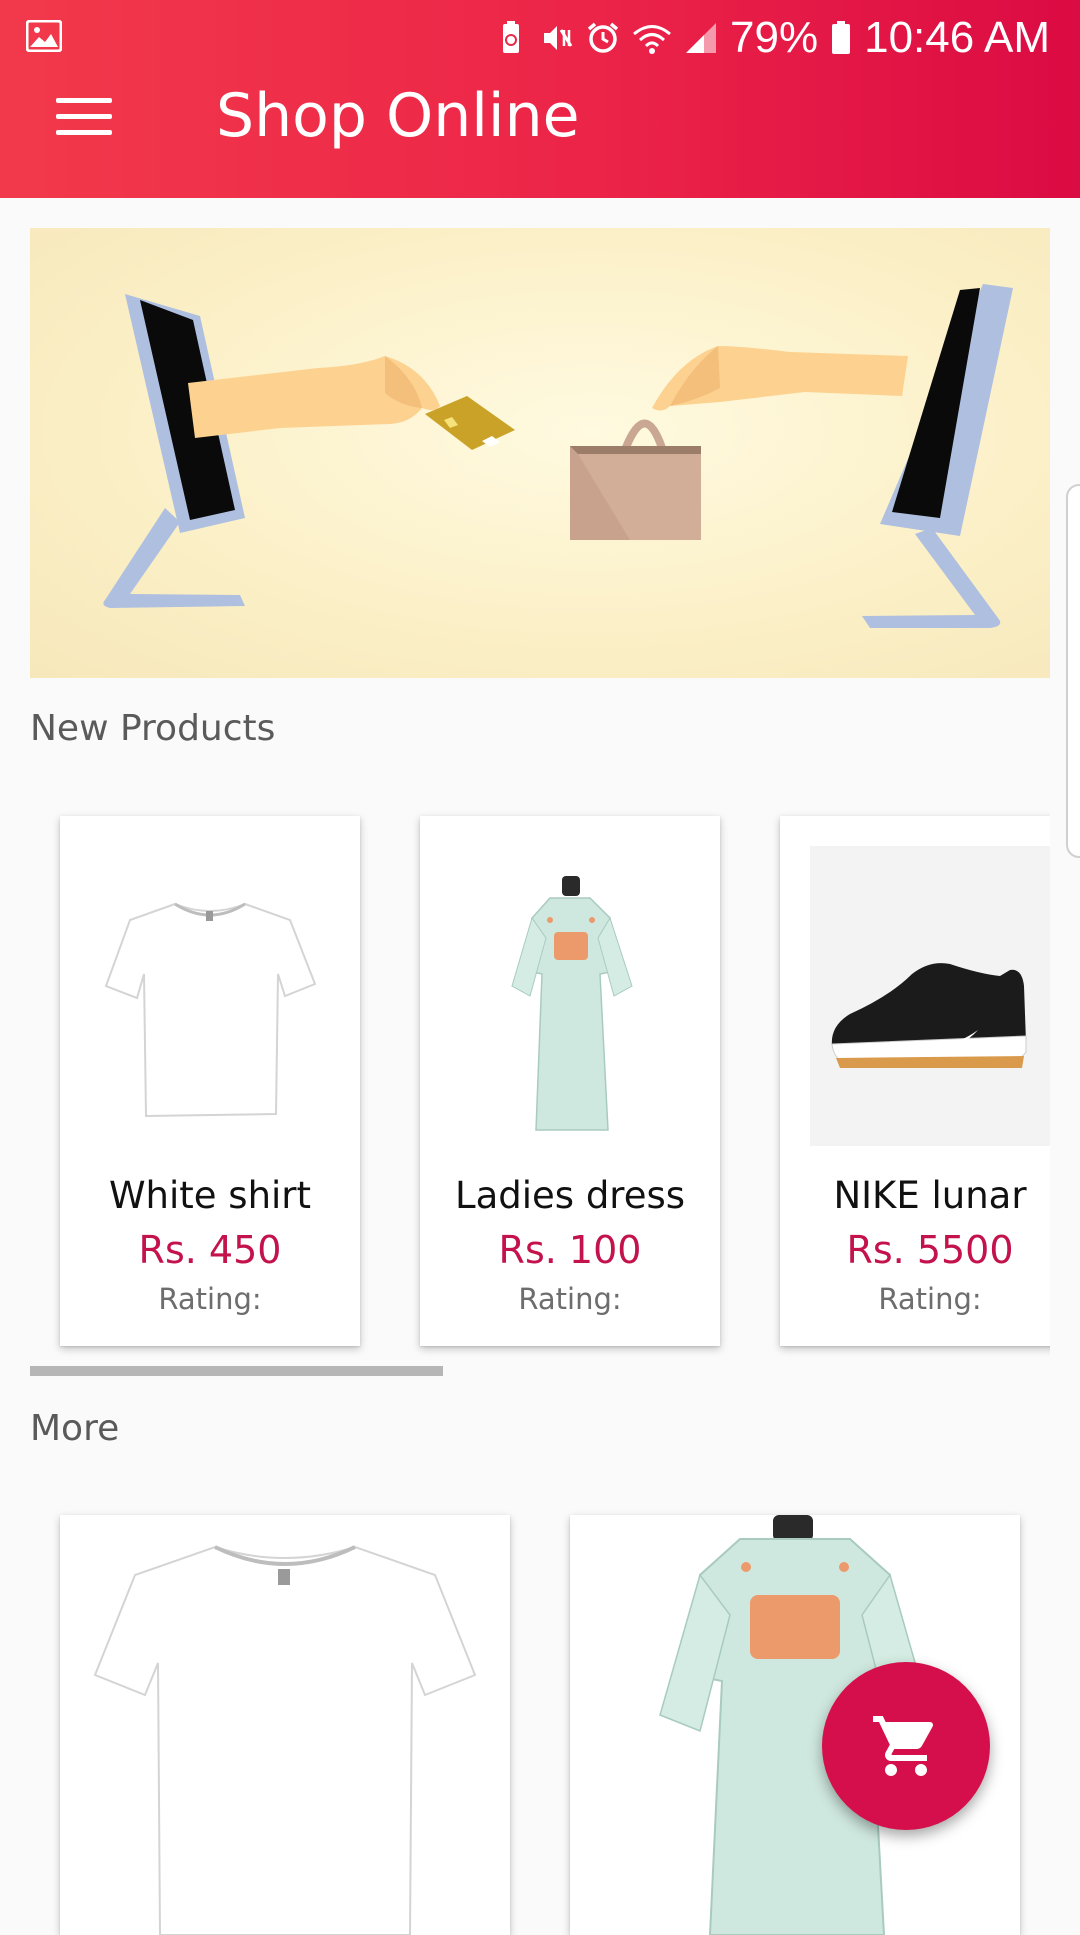  Describe the element at coordinates (652, 39) in the screenshot. I see `wifi-icon` at that location.